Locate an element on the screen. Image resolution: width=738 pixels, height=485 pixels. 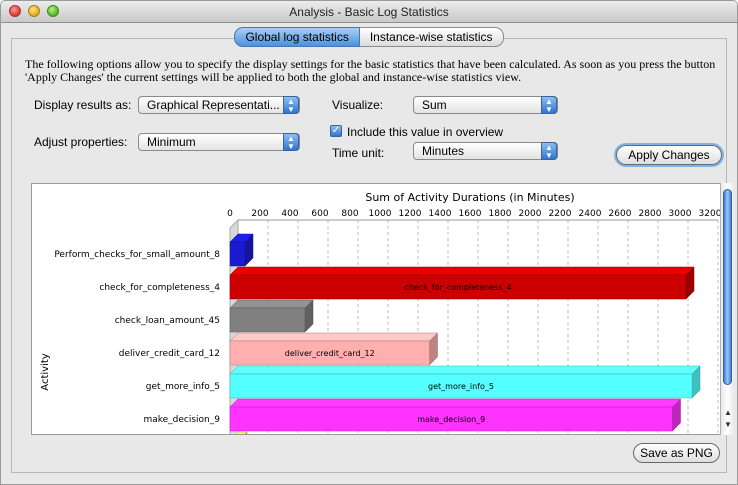
save-as-png-button: Save as PNG is located at coordinates (676, 453).